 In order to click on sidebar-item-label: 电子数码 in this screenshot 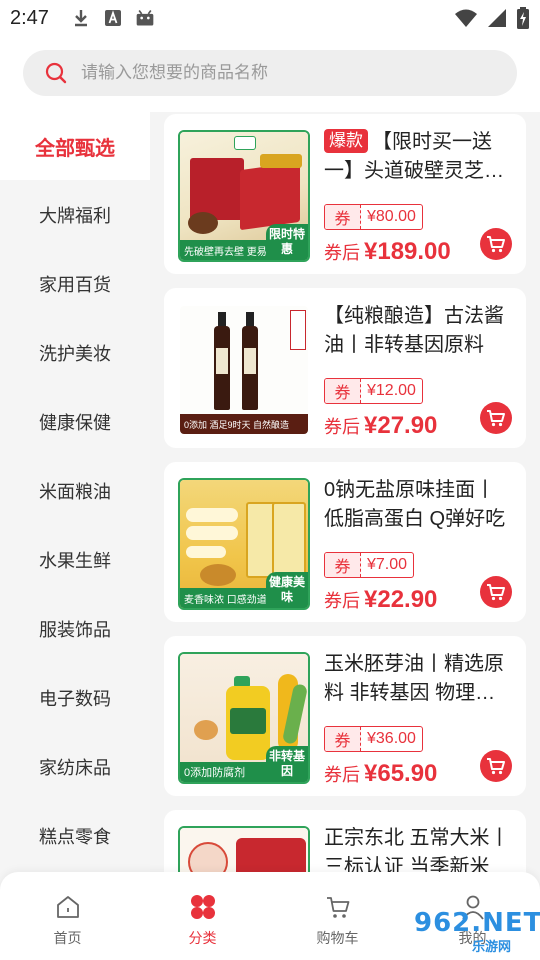, I will do `click(75, 698)`.